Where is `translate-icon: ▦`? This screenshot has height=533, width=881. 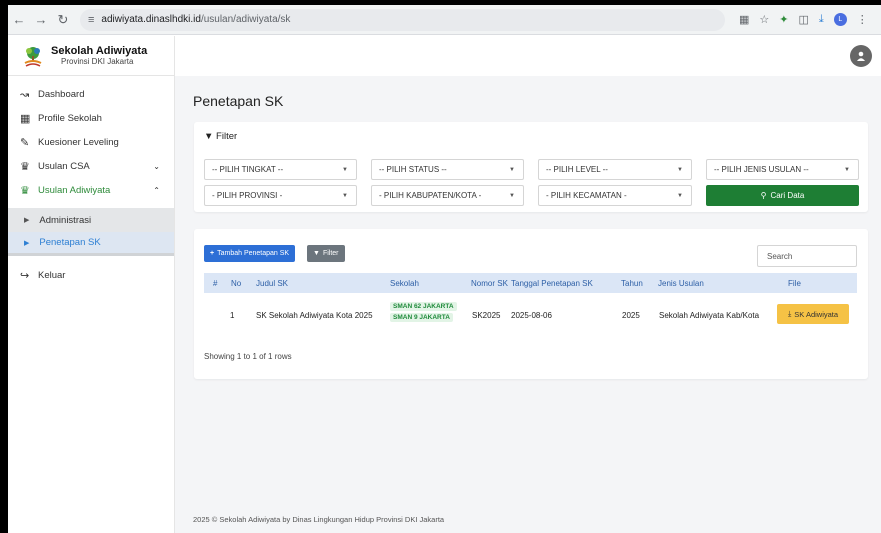 translate-icon: ▦ is located at coordinates (744, 19).